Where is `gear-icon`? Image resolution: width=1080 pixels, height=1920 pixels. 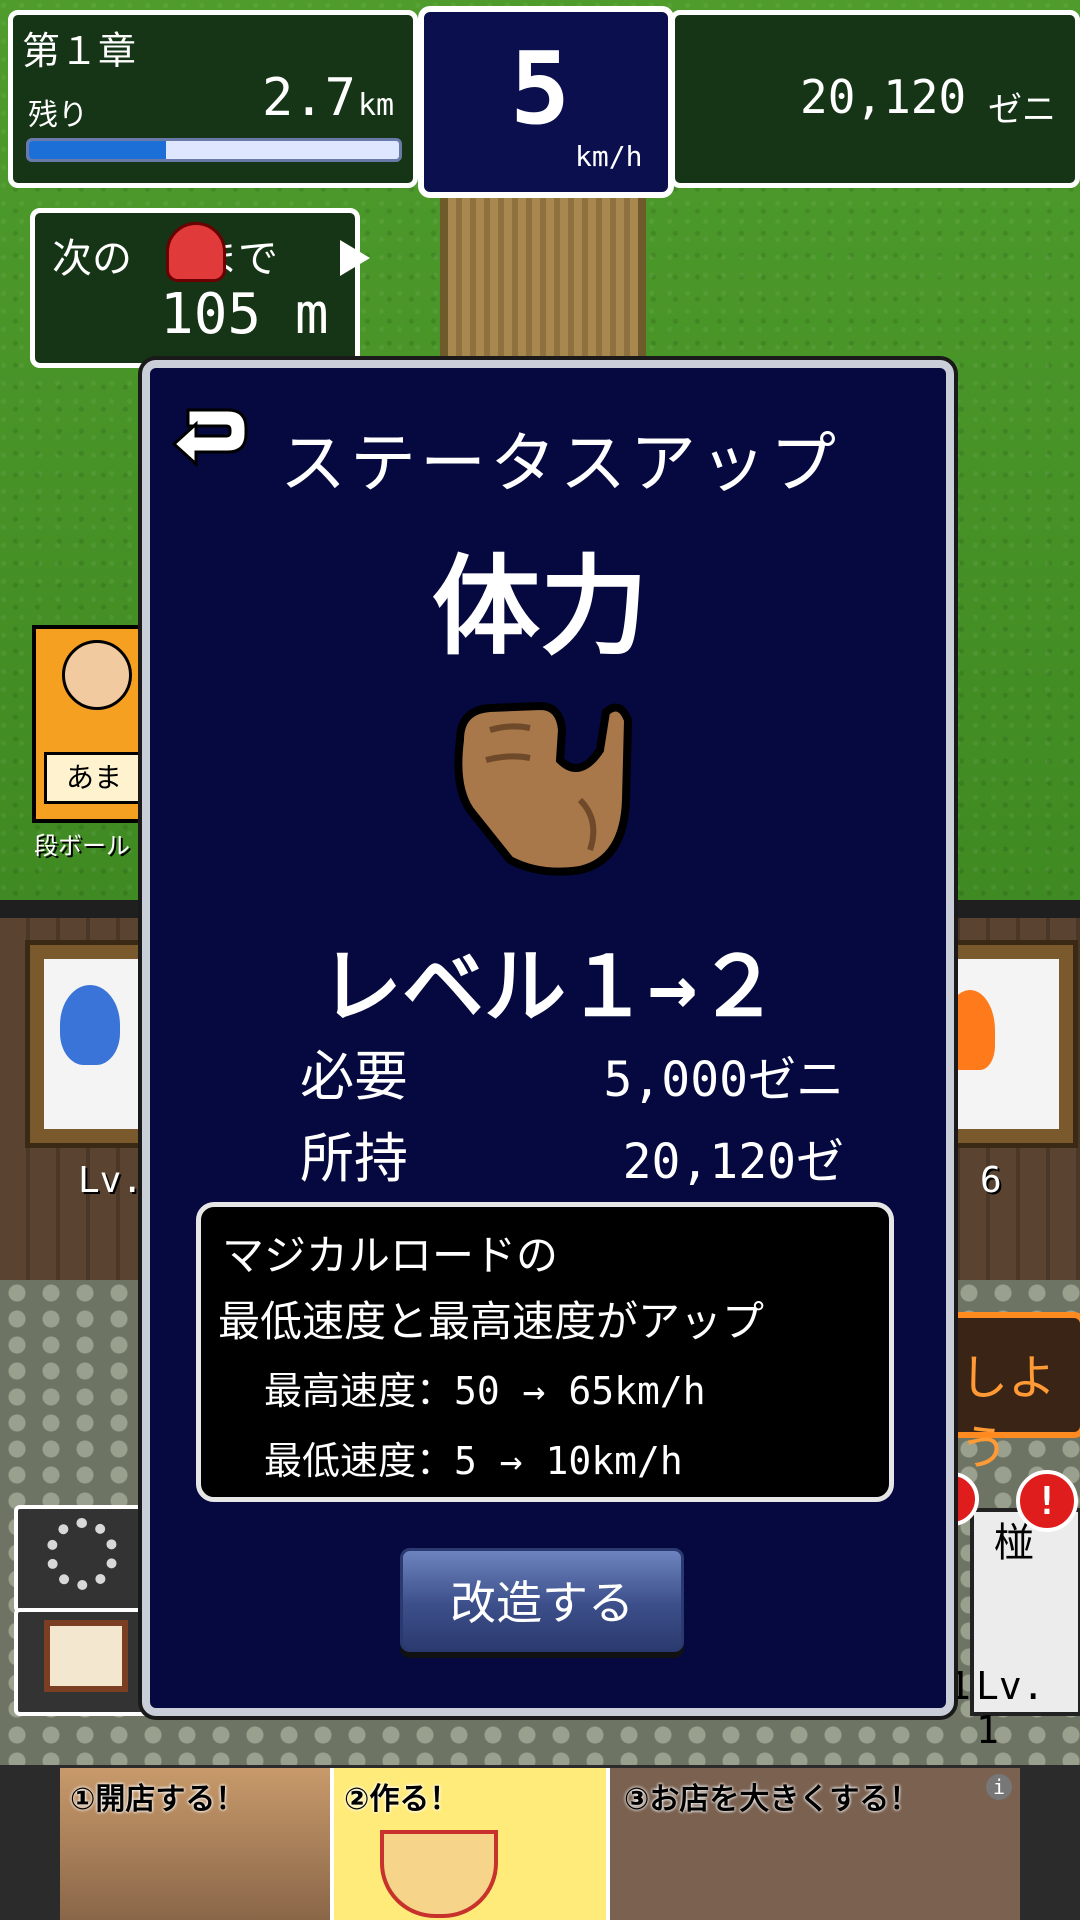 gear-icon is located at coordinates (82, 1554).